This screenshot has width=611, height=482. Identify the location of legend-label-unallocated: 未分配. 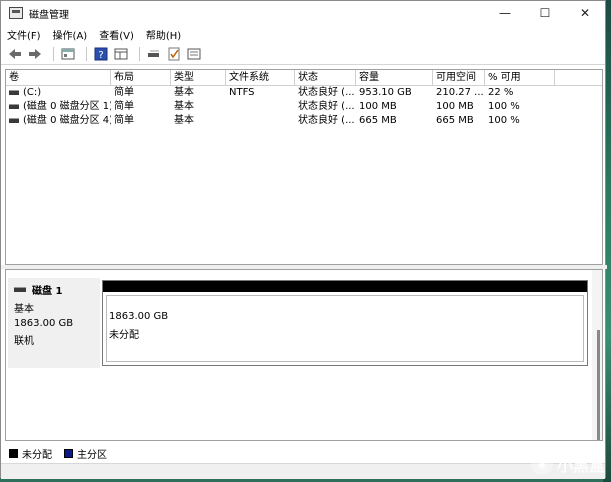
(37, 455).